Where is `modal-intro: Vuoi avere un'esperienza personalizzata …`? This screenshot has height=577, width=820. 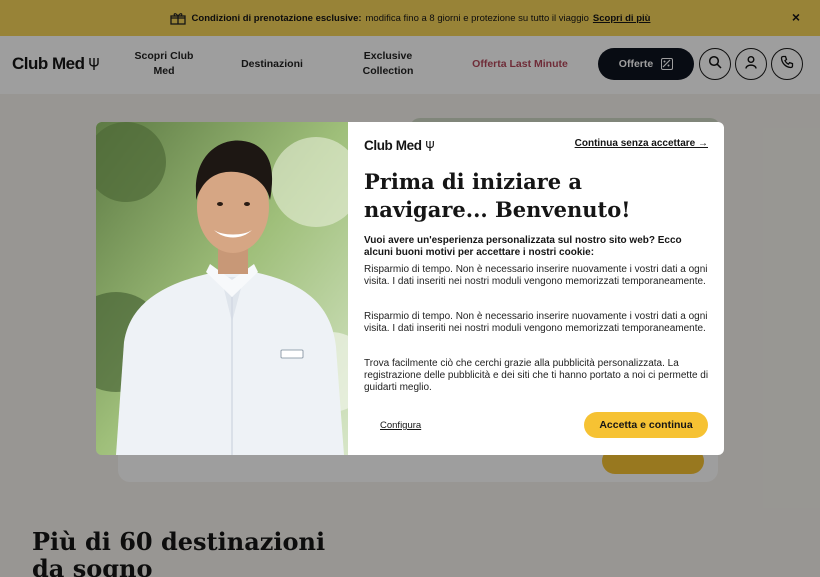
modal-intro: Vuoi avere un'esperienza personalizzata … is located at coordinates (523, 246).